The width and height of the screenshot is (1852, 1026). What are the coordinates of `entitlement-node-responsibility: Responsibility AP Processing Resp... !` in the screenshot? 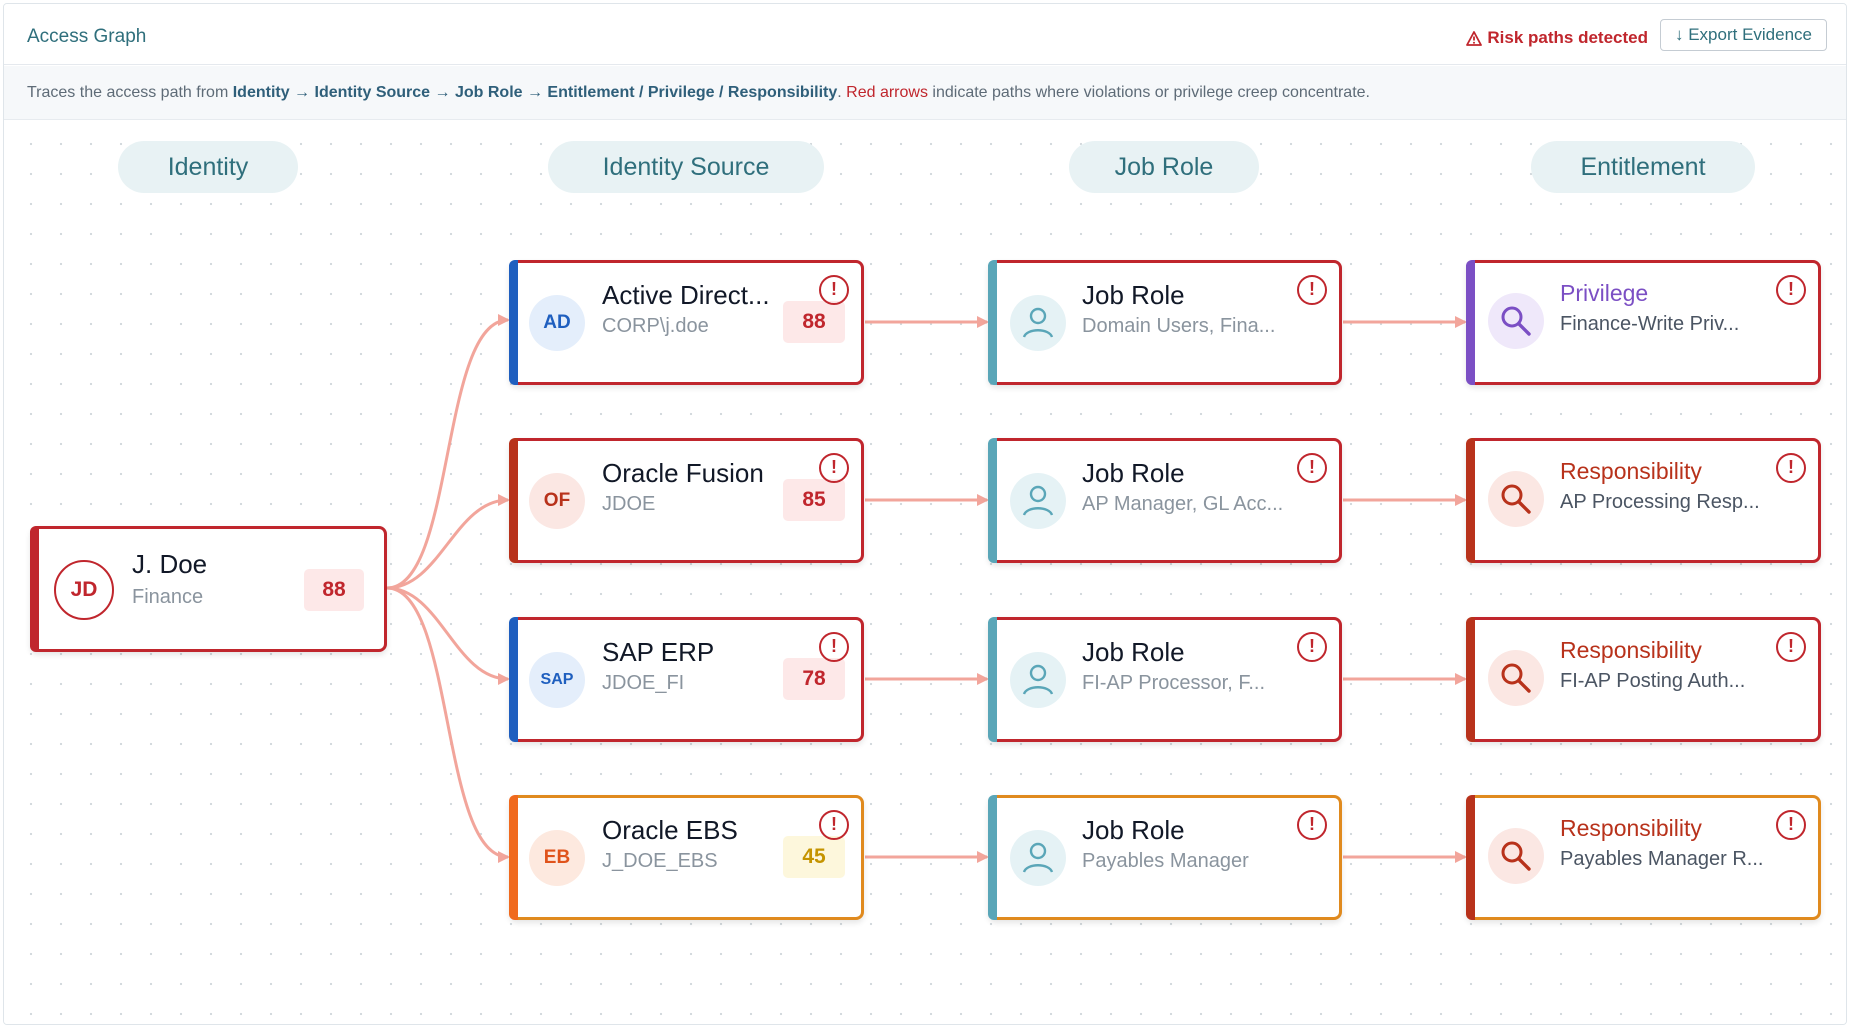 It's located at (1643, 500).